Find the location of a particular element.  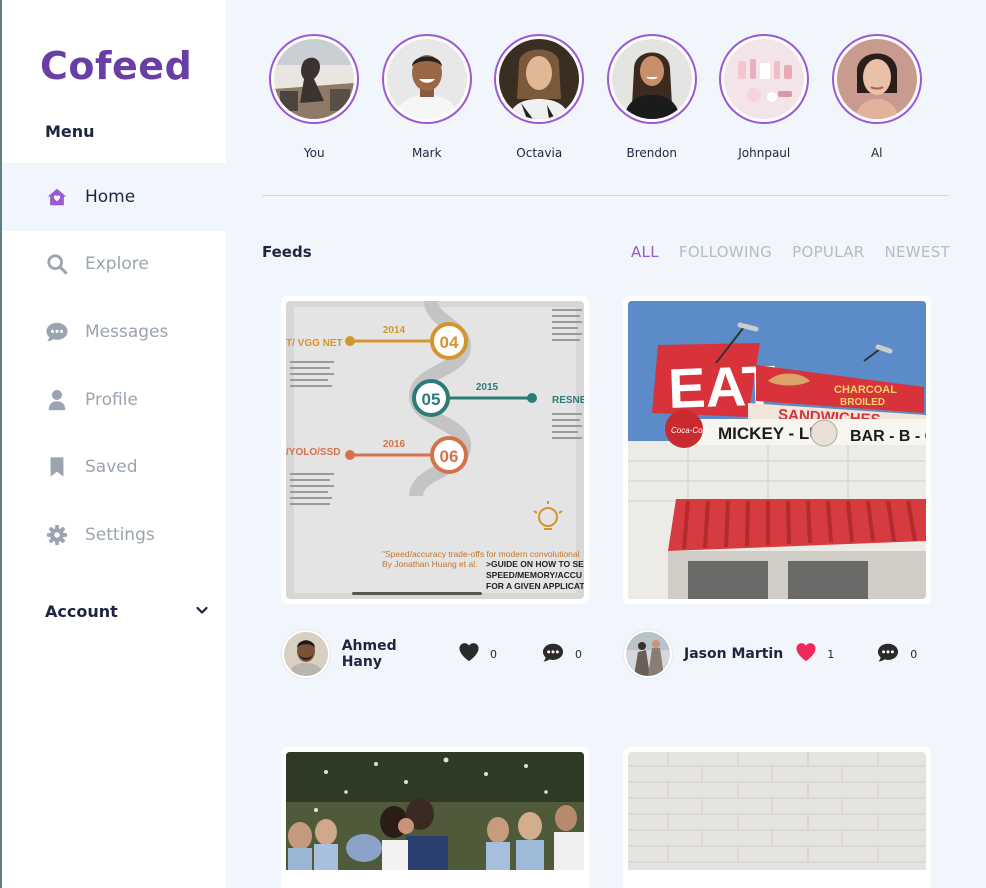

like-button: 0 is located at coordinates (477, 654).